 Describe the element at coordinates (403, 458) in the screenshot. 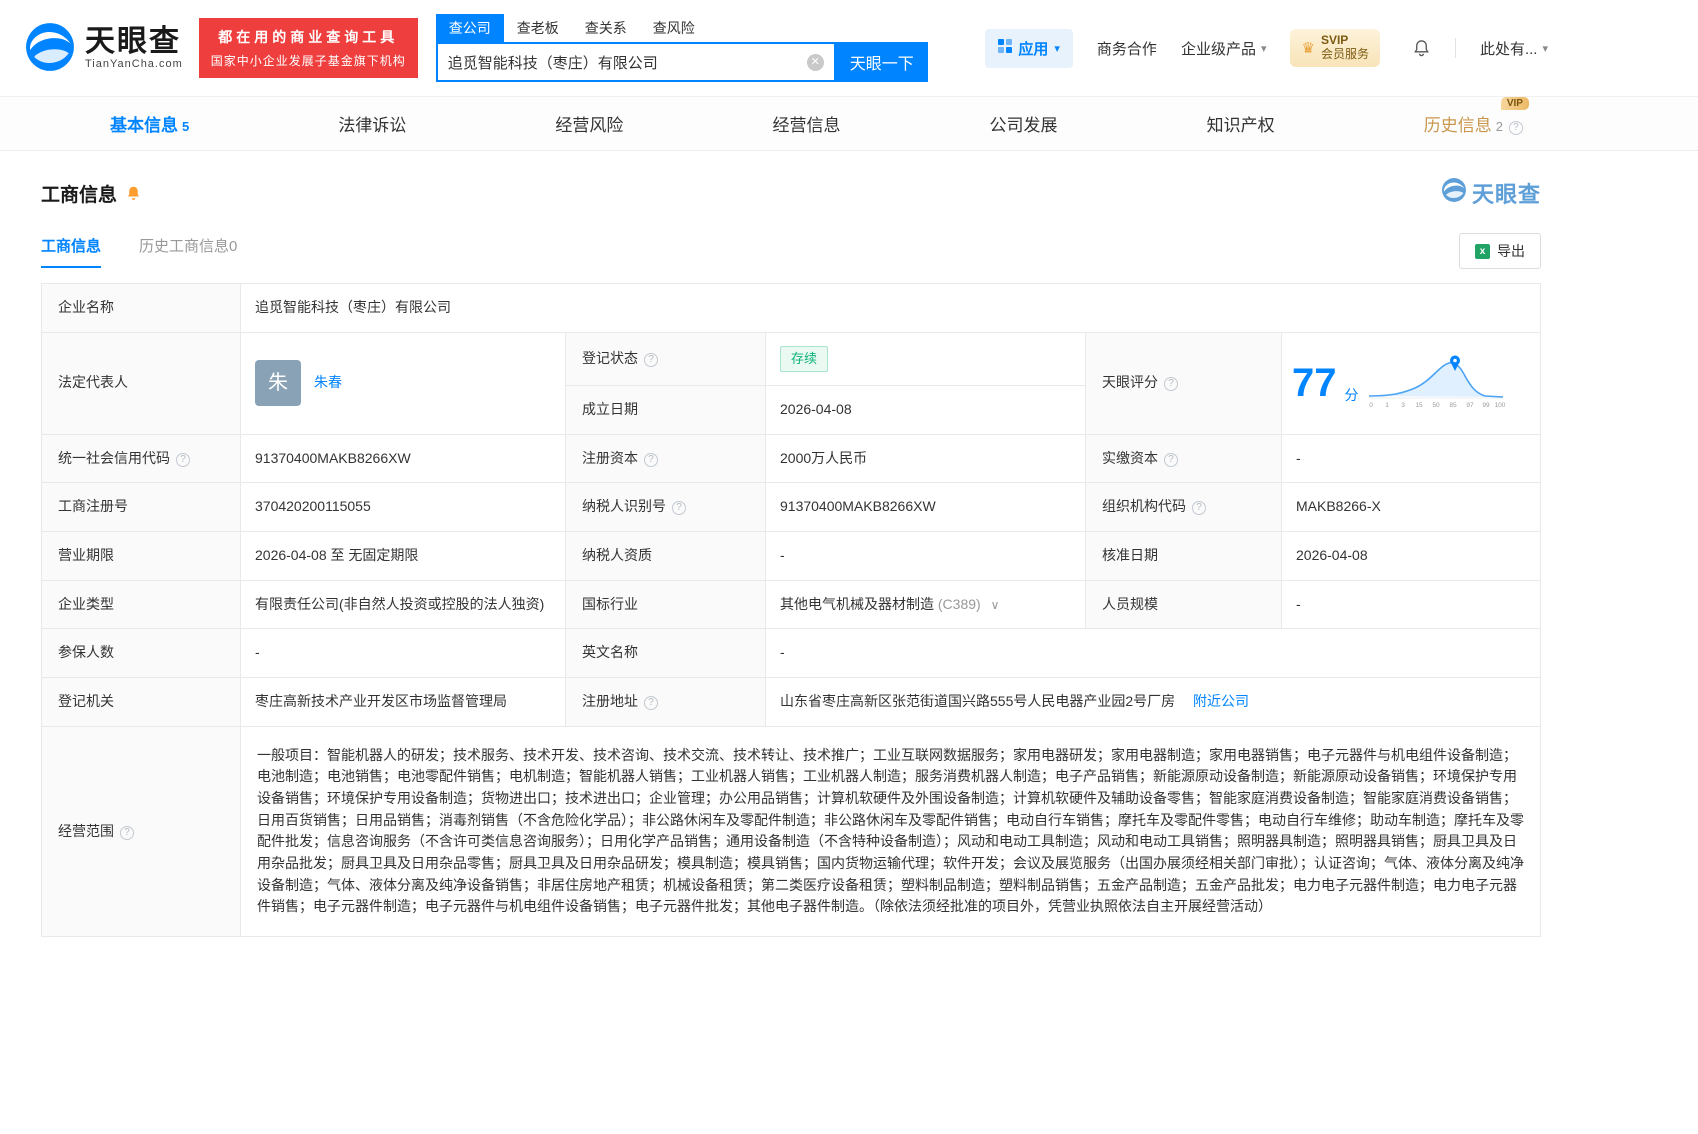

I see `credit-code-value: 91370400MAKB8266XW` at that location.